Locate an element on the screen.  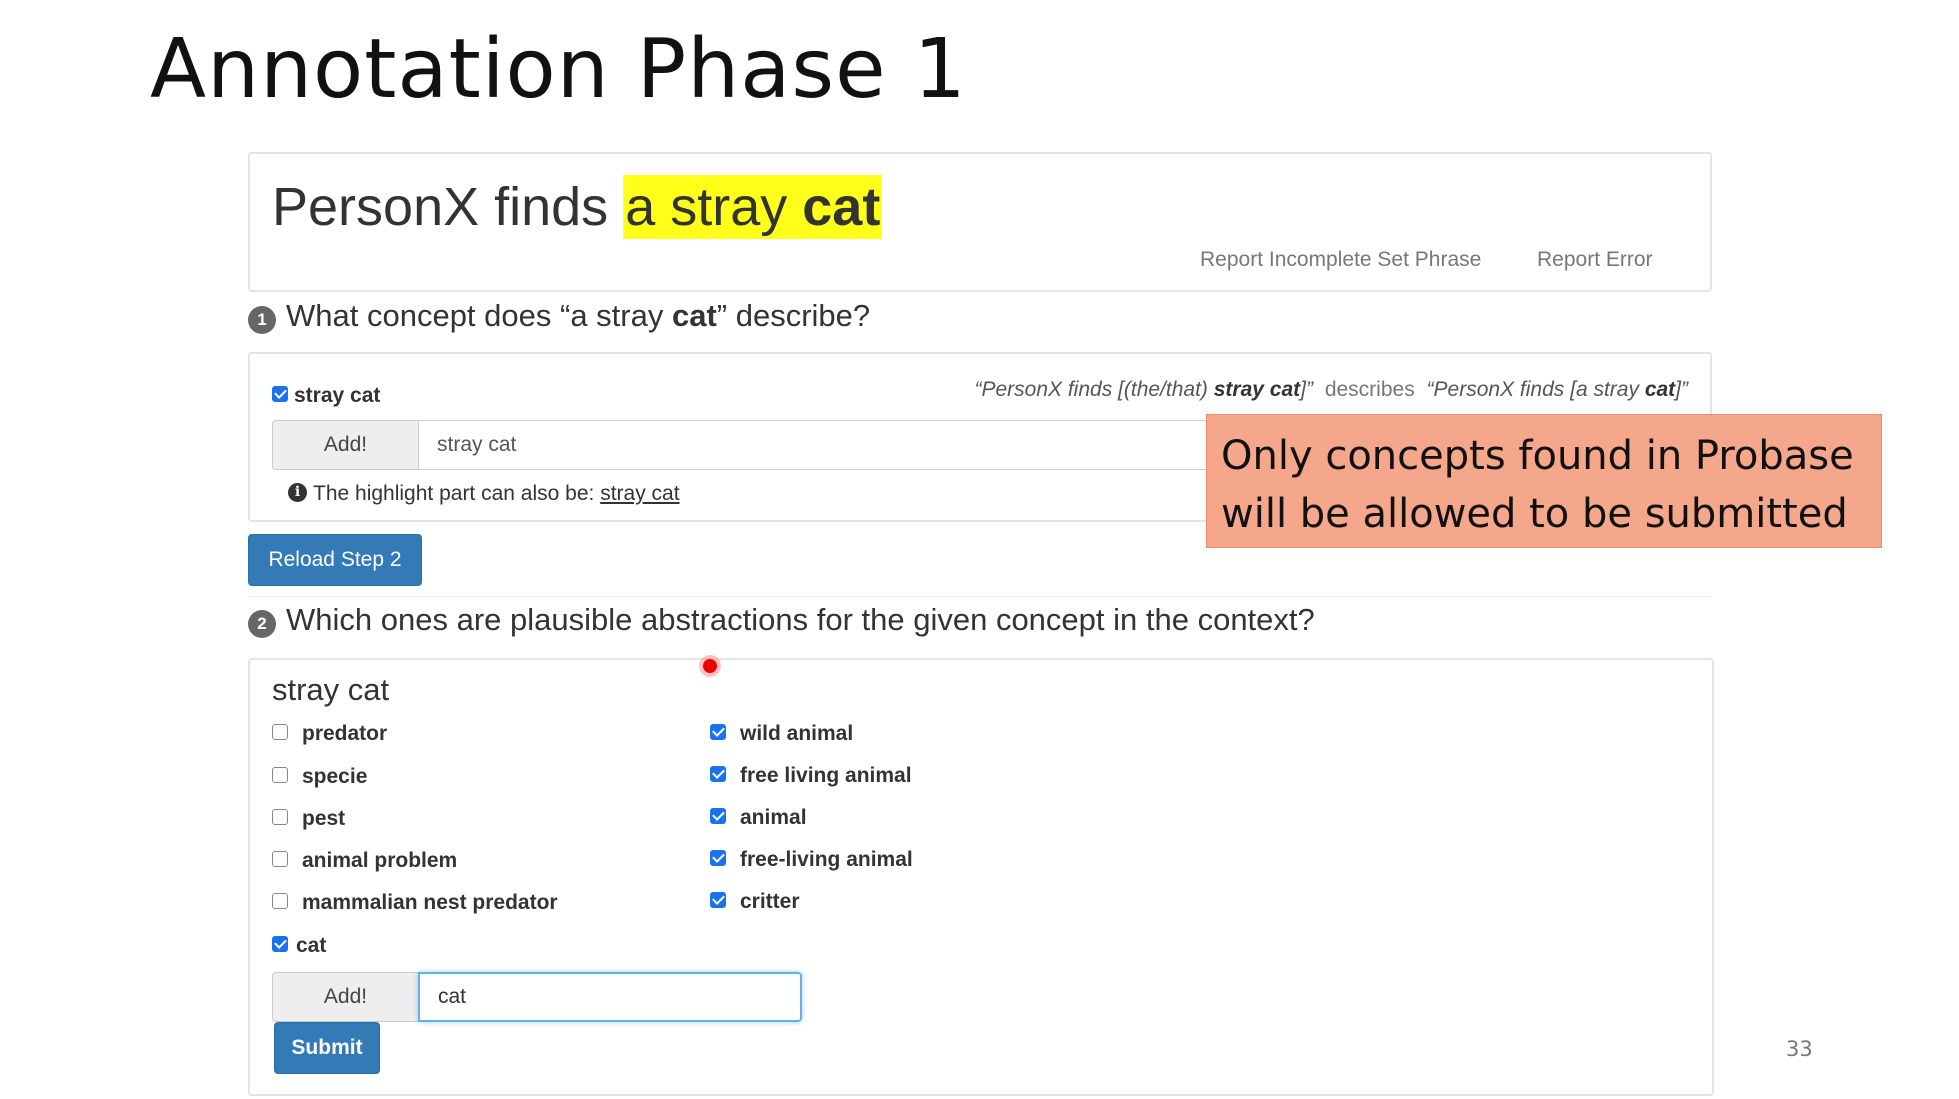
abstraction-add-button: Add! is located at coordinates (345, 997).